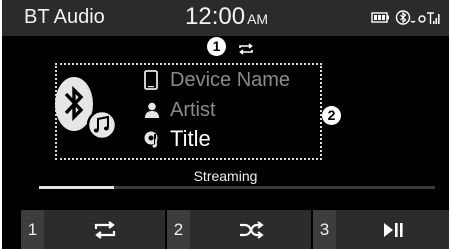  I want to click on streaming-label: Streaming, so click(225, 176).